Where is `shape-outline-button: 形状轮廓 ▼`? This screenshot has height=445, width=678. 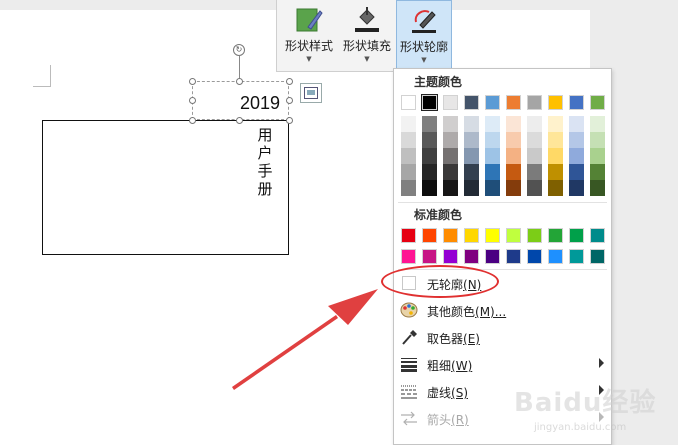
shape-outline-button: 形状轮廓 ▼ is located at coordinates (424, 35).